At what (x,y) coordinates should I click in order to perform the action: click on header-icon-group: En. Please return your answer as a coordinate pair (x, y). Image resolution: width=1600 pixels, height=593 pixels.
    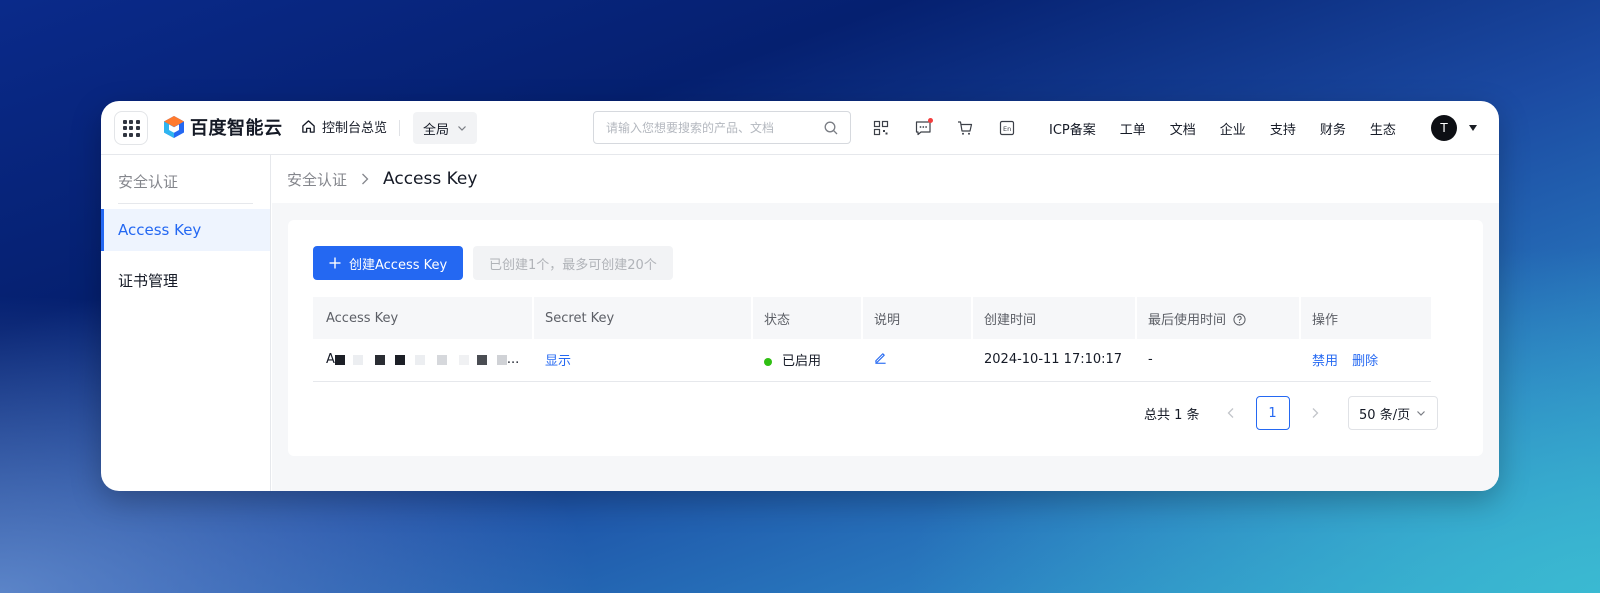
    Looking at the image, I should click on (944, 128).